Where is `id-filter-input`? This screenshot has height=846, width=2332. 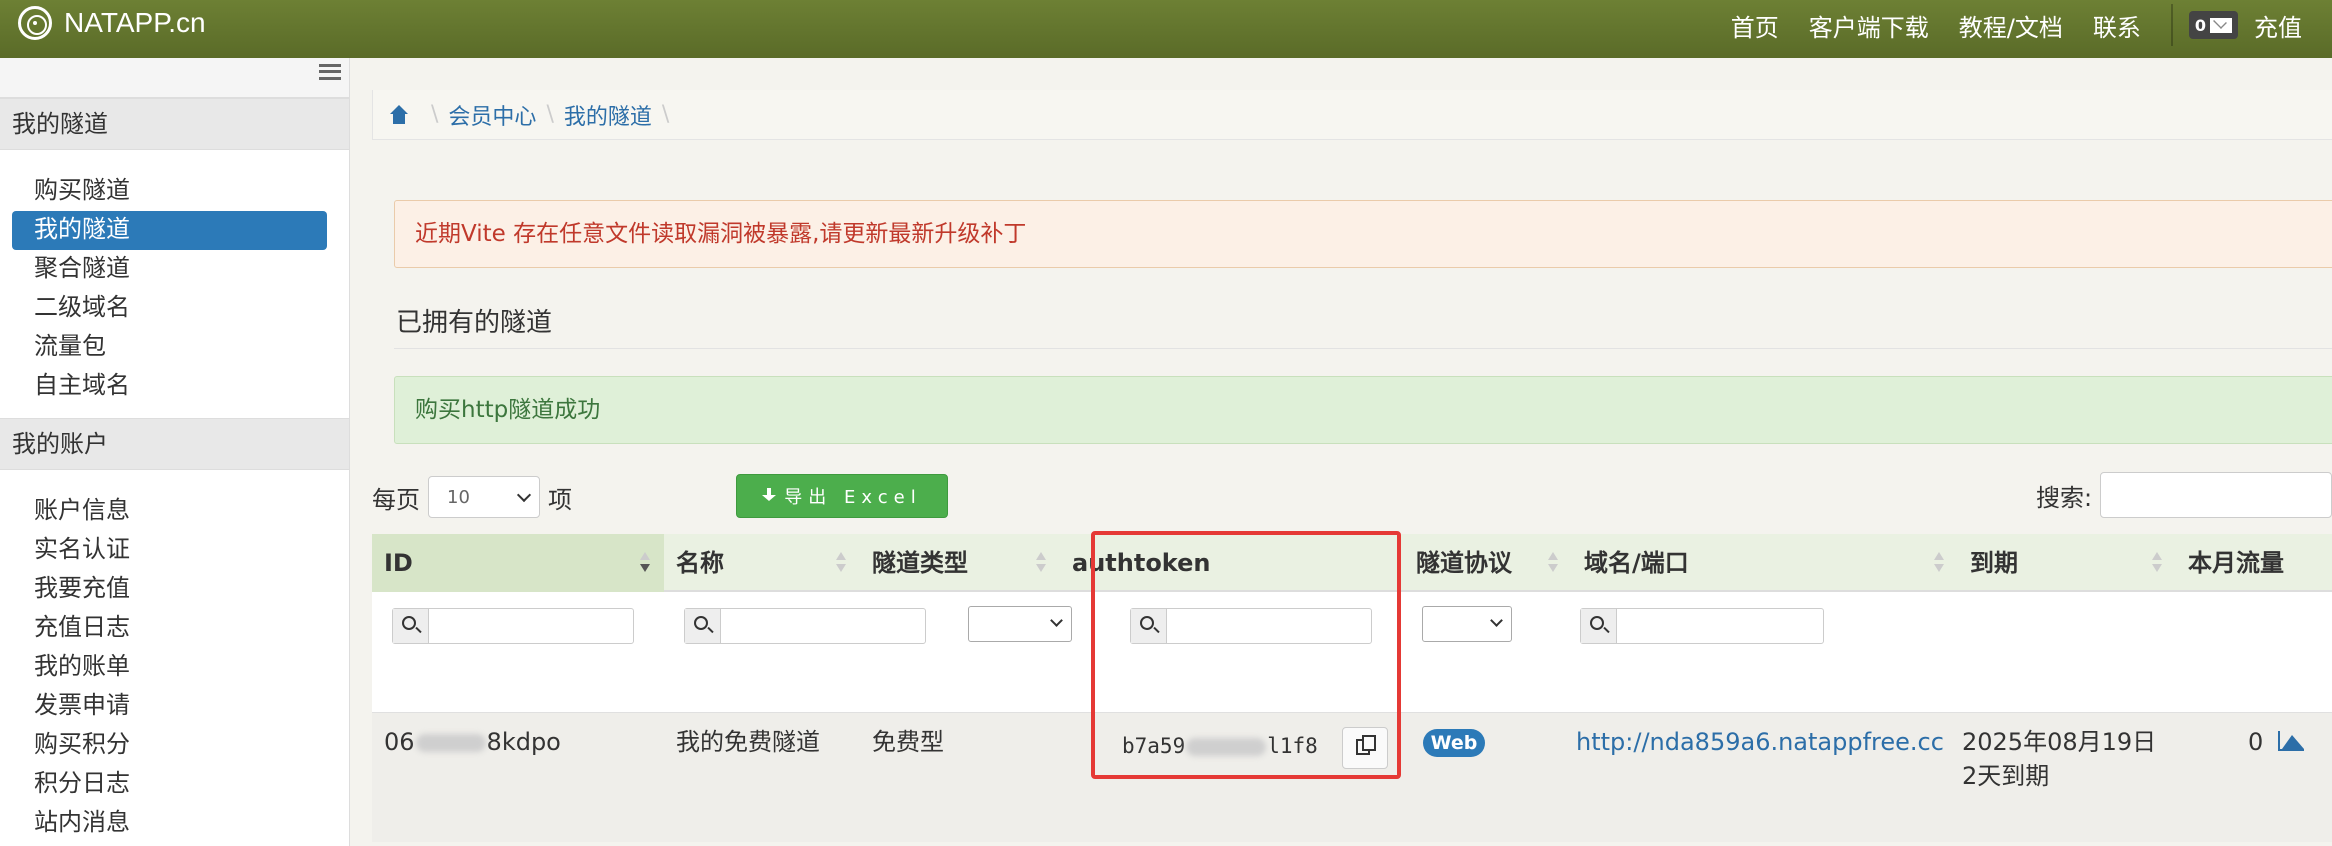 id-filter-input is located at coordinates (513, 626).